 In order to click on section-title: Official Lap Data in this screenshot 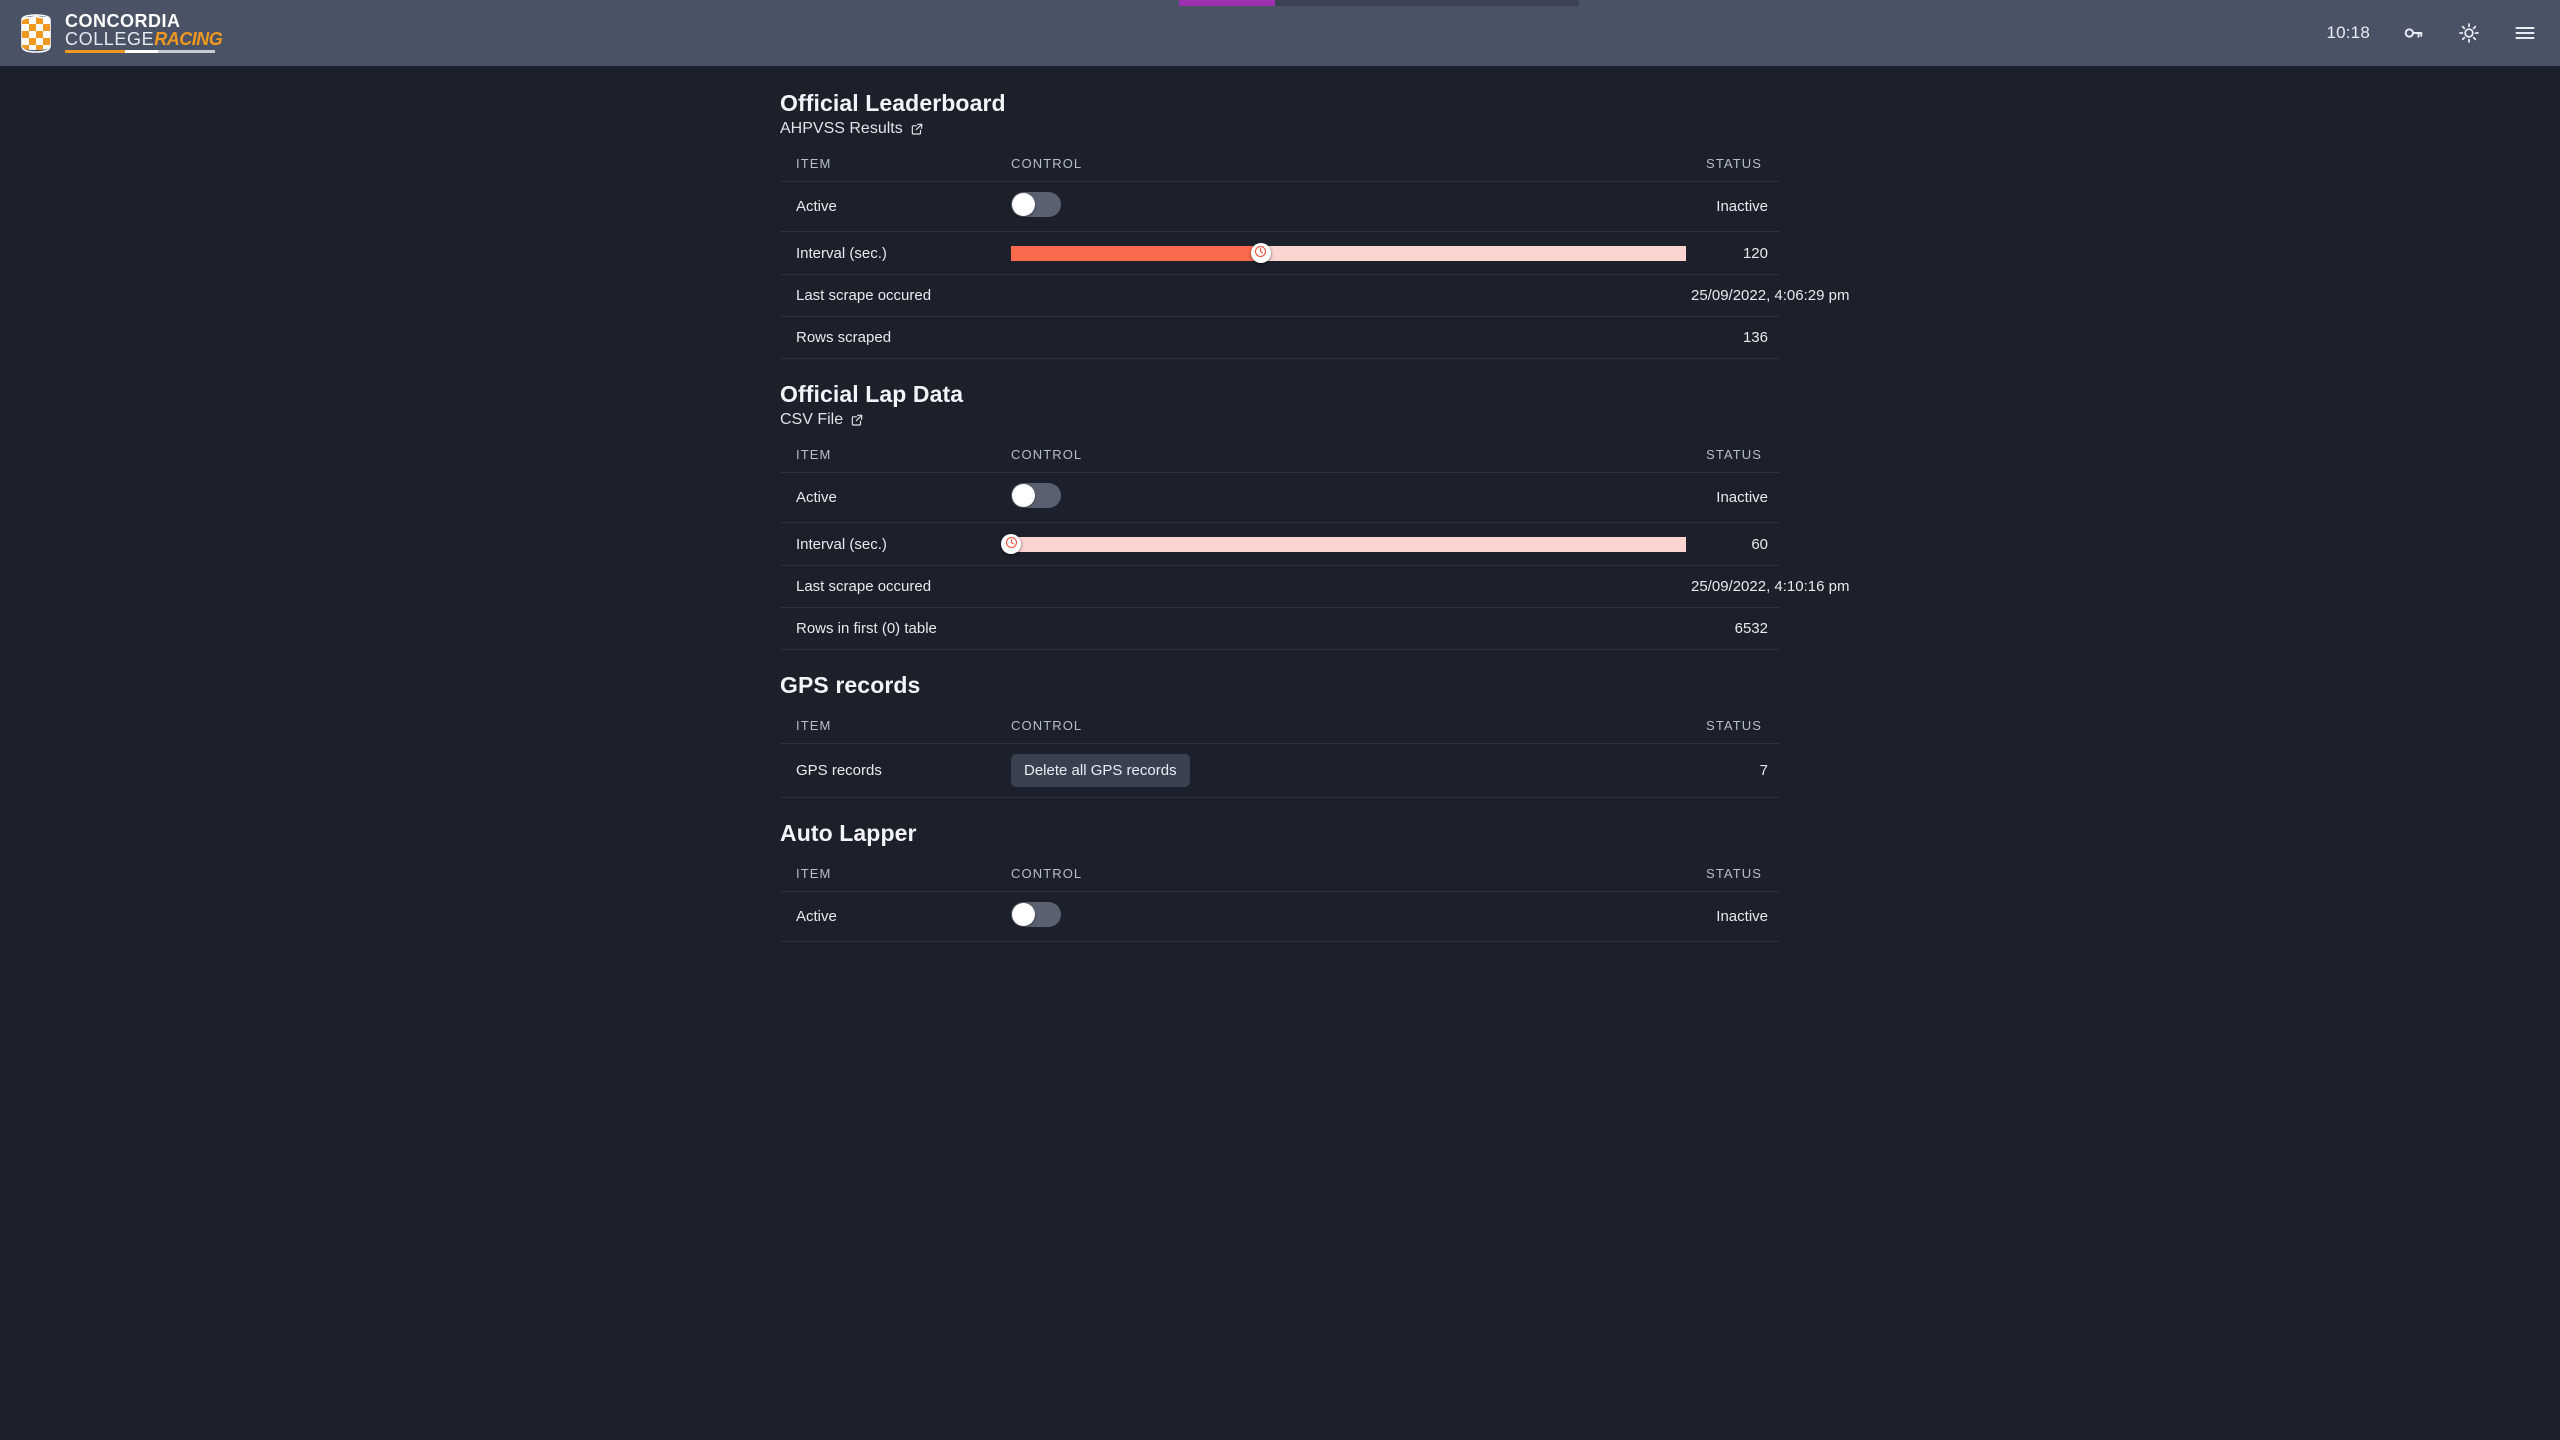, I will do `click(872, 394)`.